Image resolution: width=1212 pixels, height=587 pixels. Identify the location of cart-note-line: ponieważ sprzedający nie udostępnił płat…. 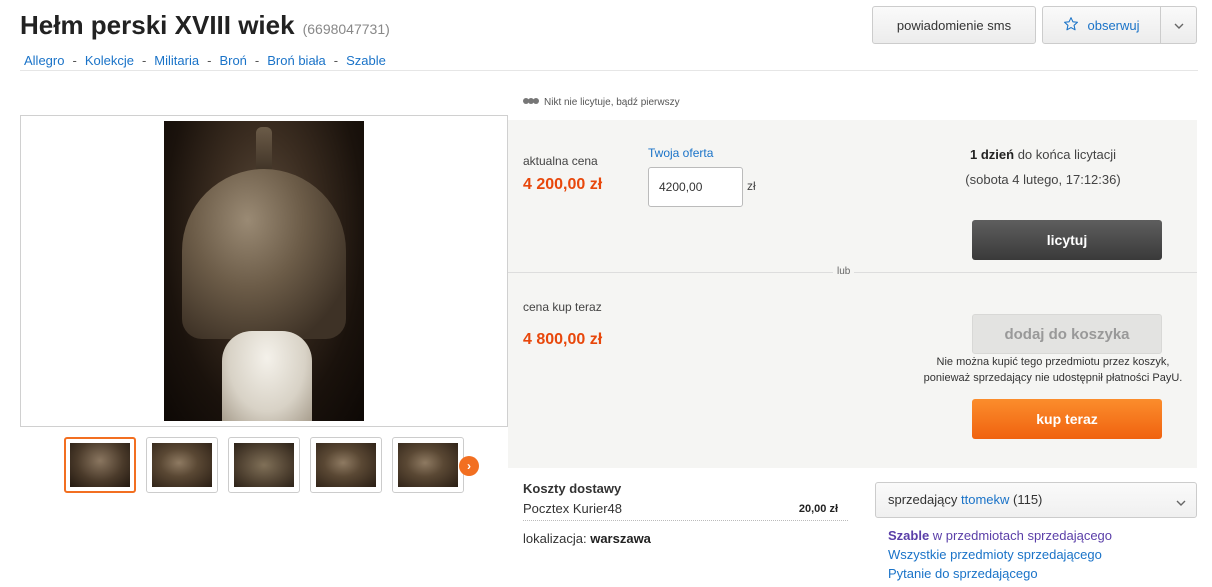
(1053, 378).